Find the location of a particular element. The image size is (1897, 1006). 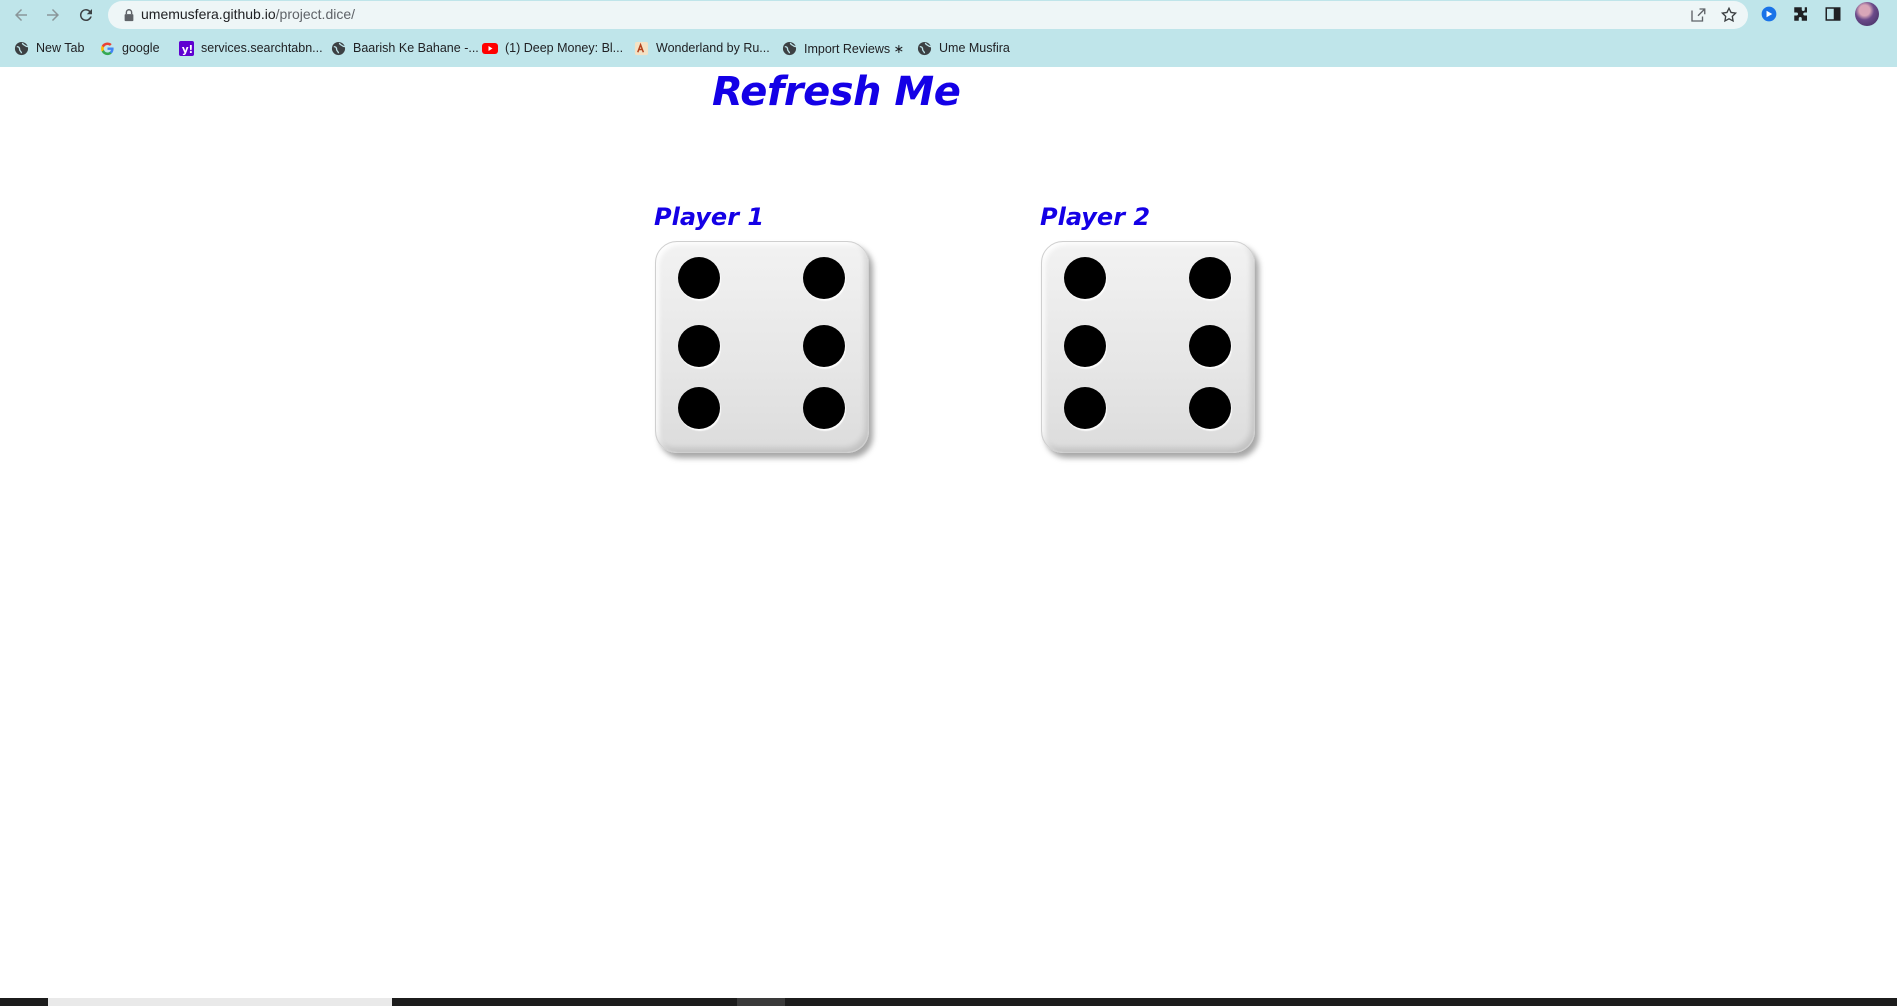

youtube-icon is located at coordinates (490, 48).